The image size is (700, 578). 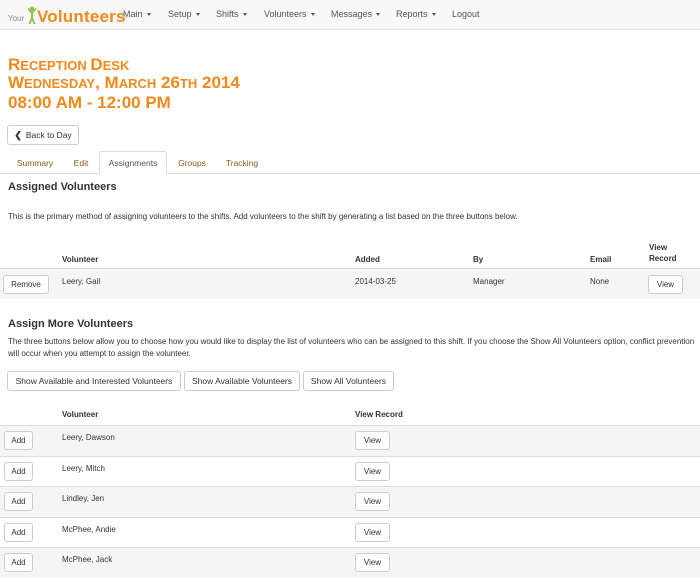 I want to click on column-header-email: Email, so click(x=601, y=259).